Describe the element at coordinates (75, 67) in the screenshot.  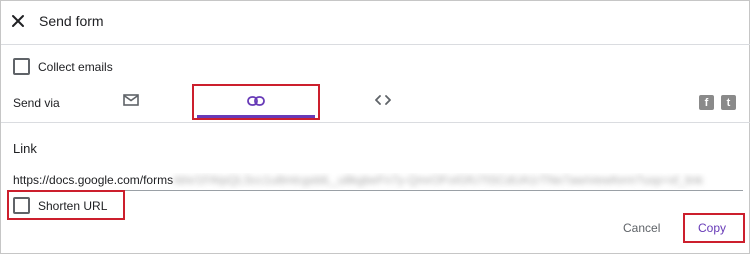
I see `collect-emails-label: Collect emails` at that location.